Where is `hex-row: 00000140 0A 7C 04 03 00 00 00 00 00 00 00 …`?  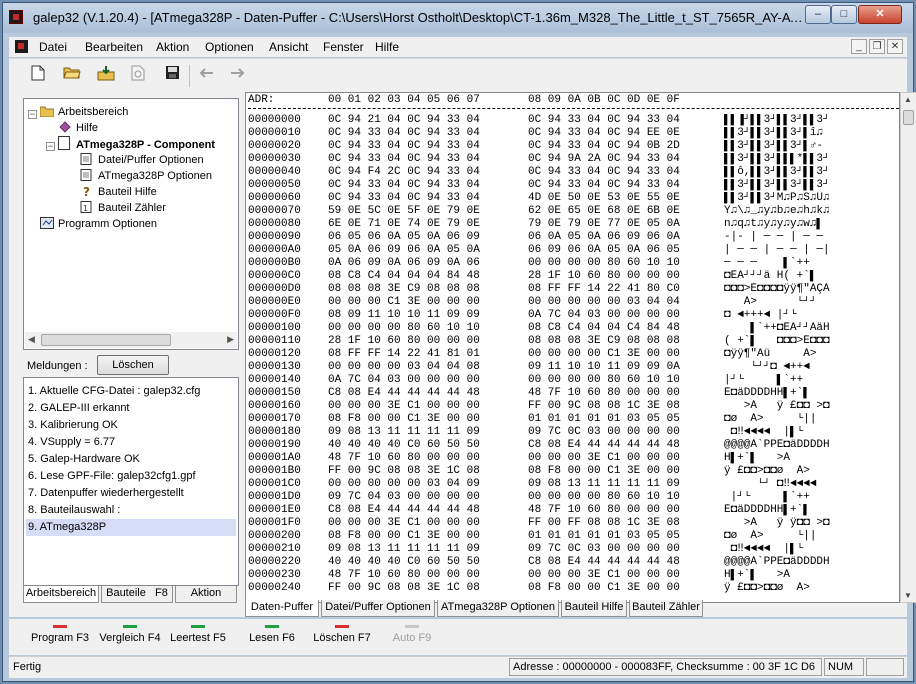 hex-row: 00000140 0A 7C 04 03 00 00 00 00 00 00 00 … is located at coordinates (551, 380).